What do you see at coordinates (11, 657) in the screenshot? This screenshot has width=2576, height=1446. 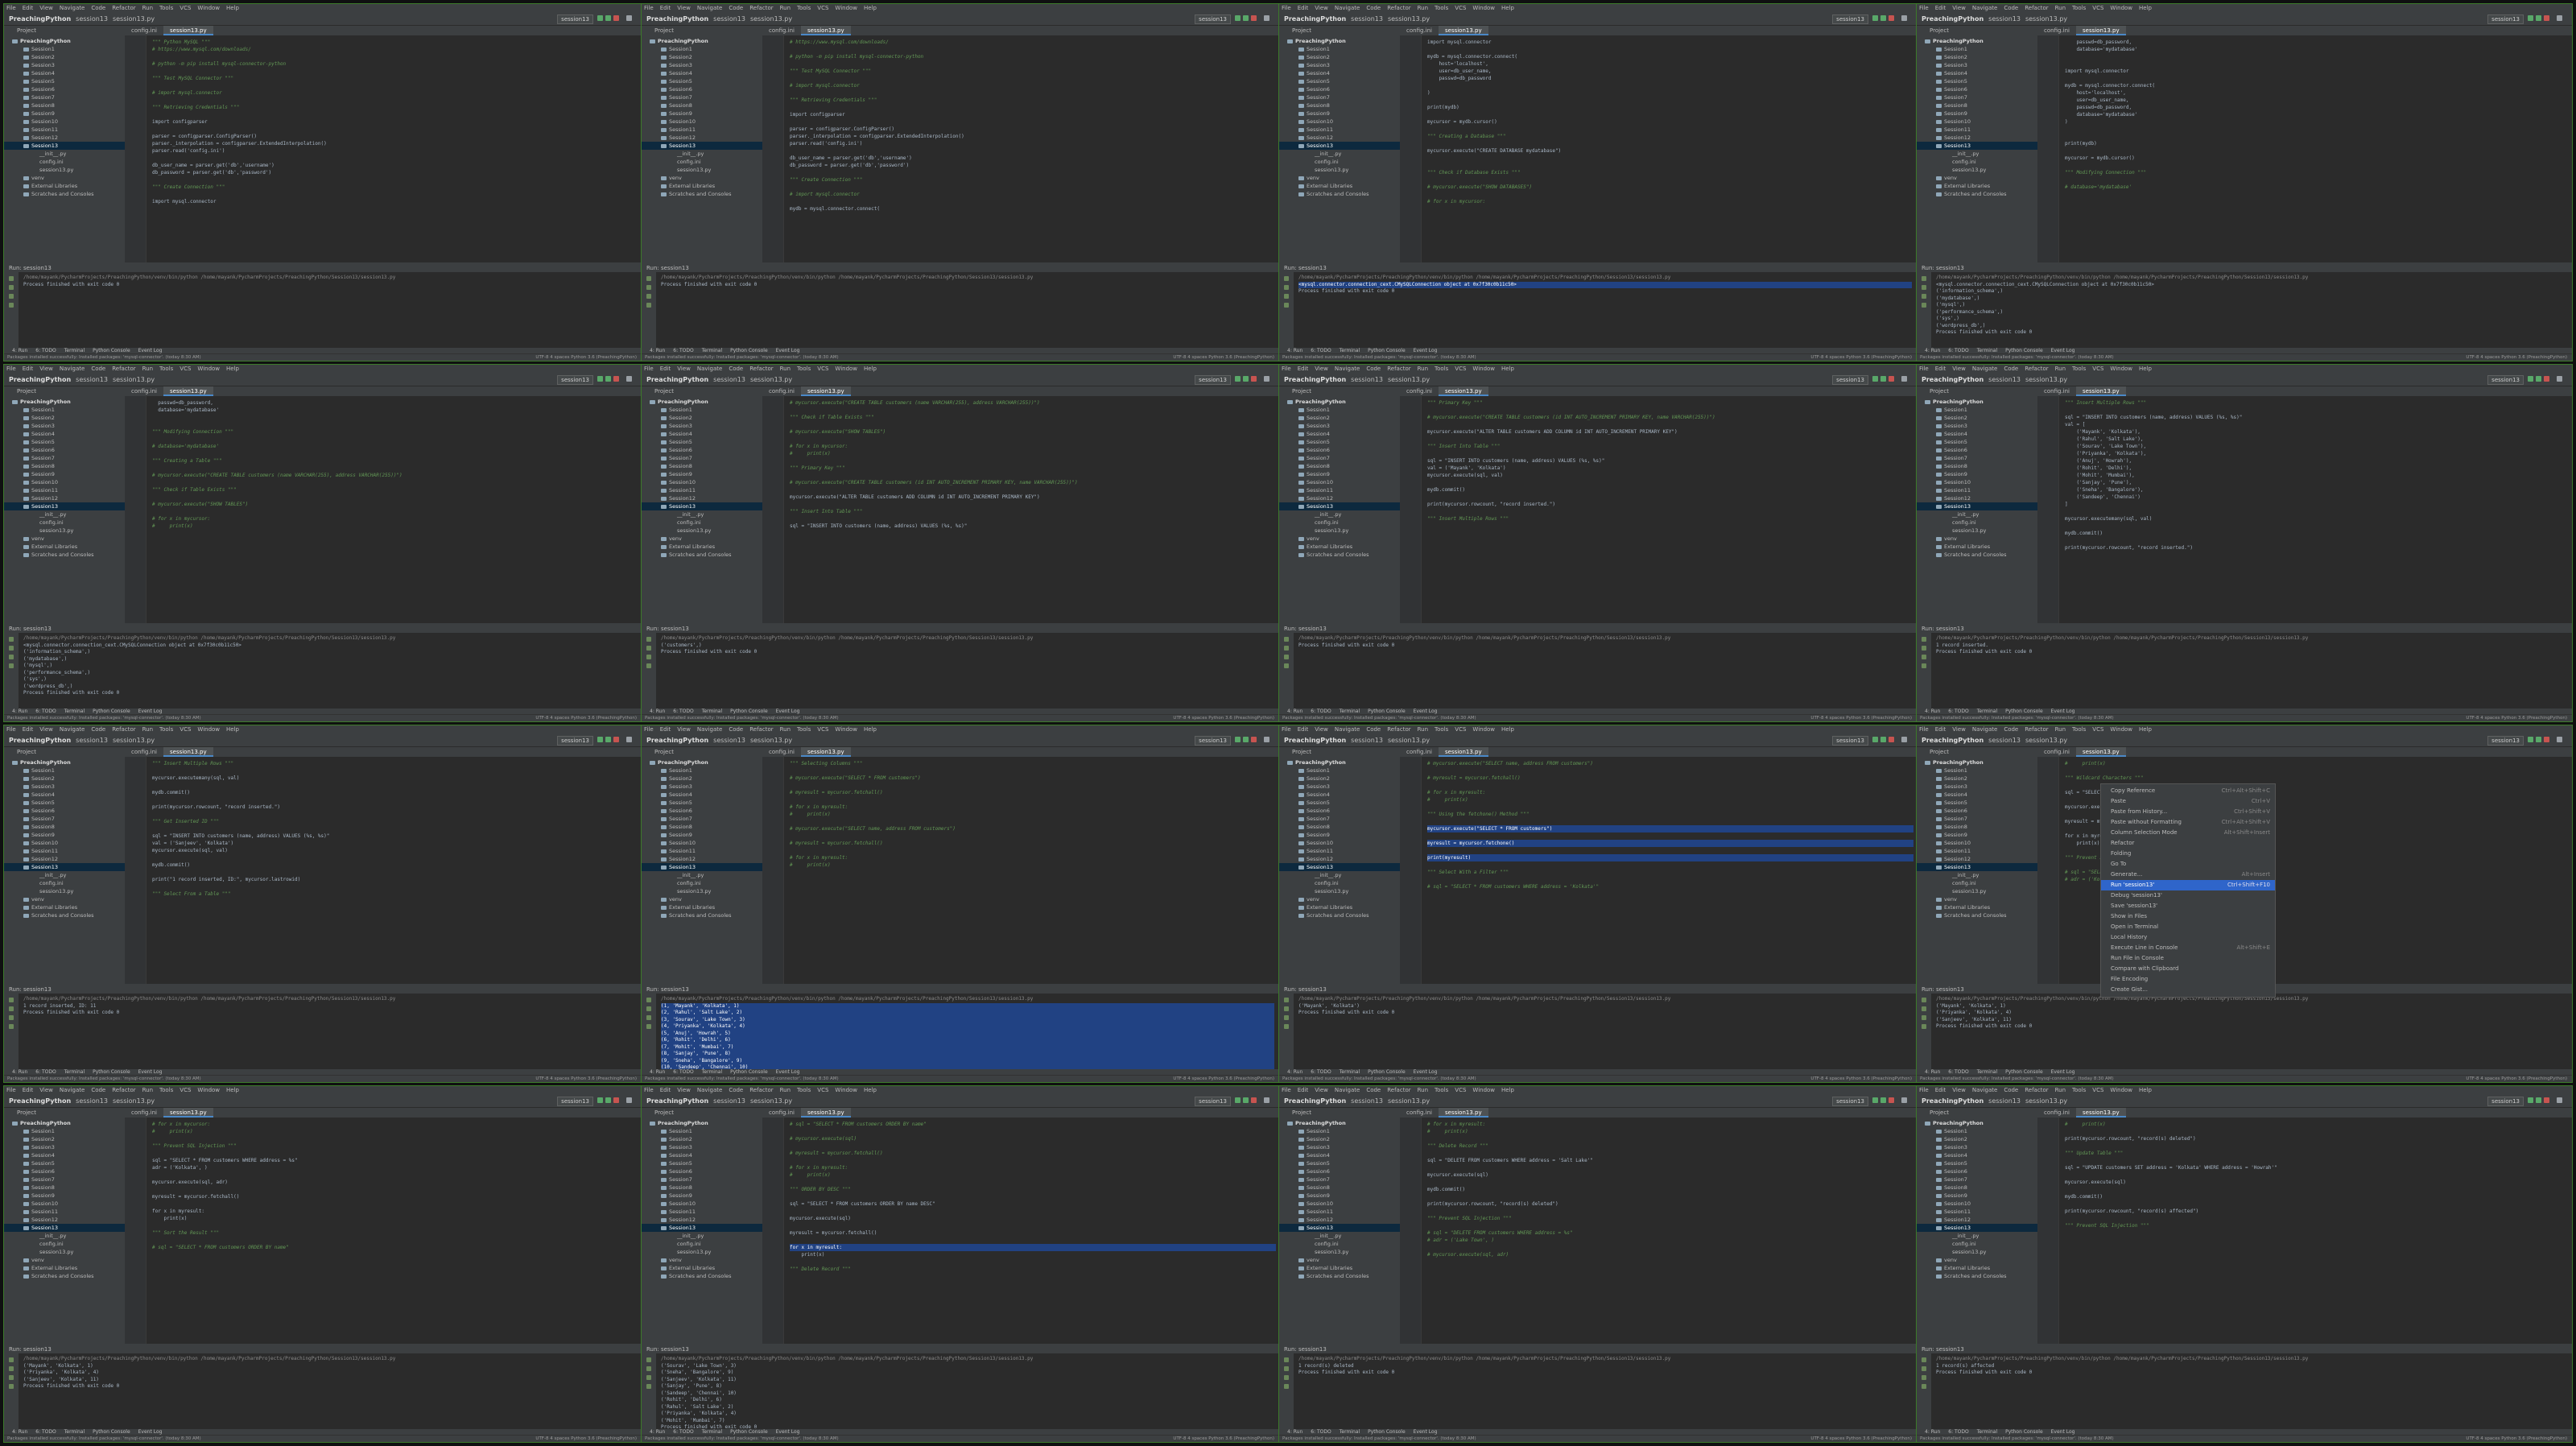 I see `pin-icon` at bounding box center [11, 657].